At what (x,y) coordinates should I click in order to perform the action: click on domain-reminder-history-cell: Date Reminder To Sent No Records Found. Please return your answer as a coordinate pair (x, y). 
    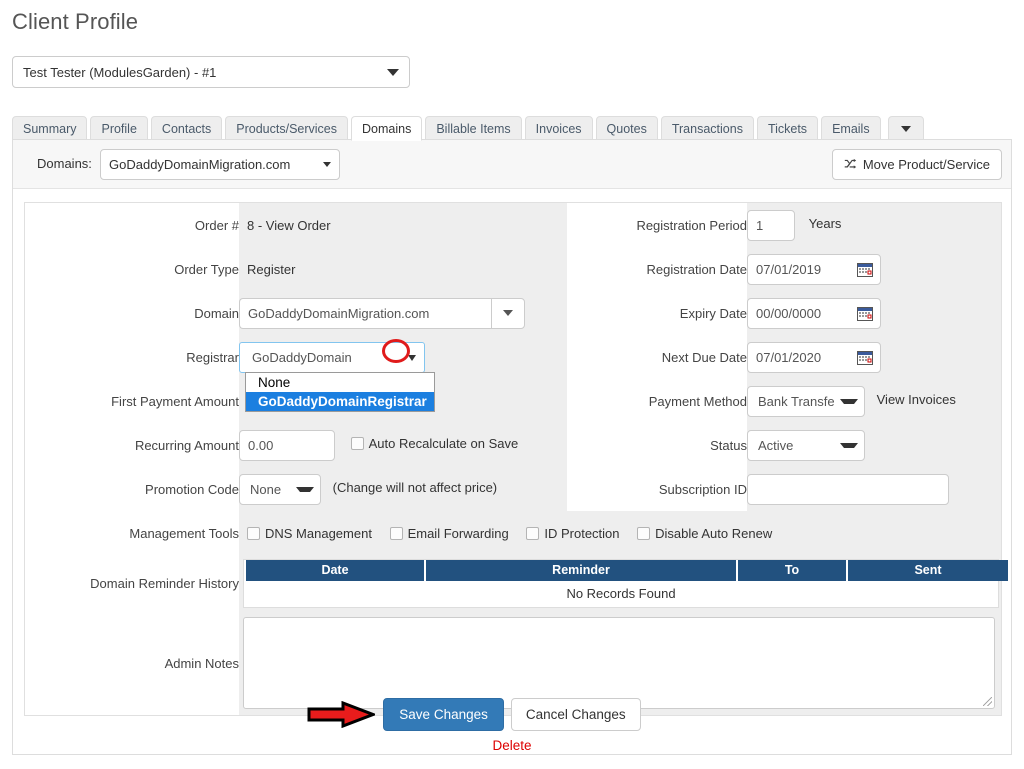
    Looking at the image, I should click on (623, 583).